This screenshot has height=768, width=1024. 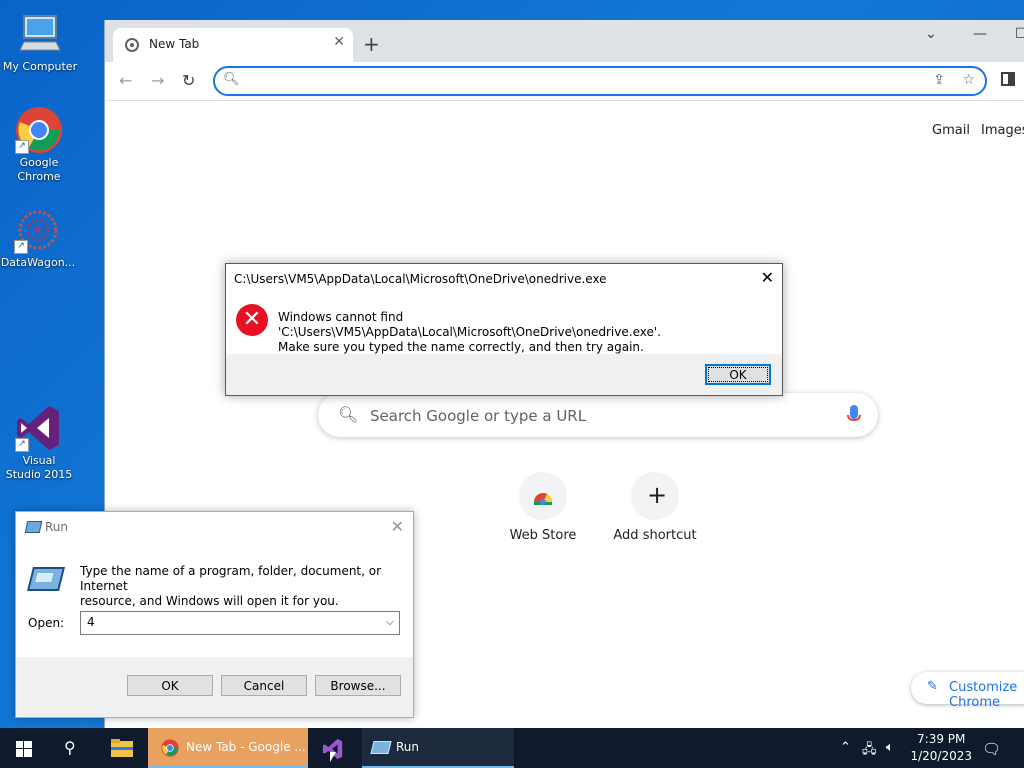 What do you see at coordinates (951, 130) in the screenshot?
I see `gmail-link: Gmail` at bounding box center [951, 130].